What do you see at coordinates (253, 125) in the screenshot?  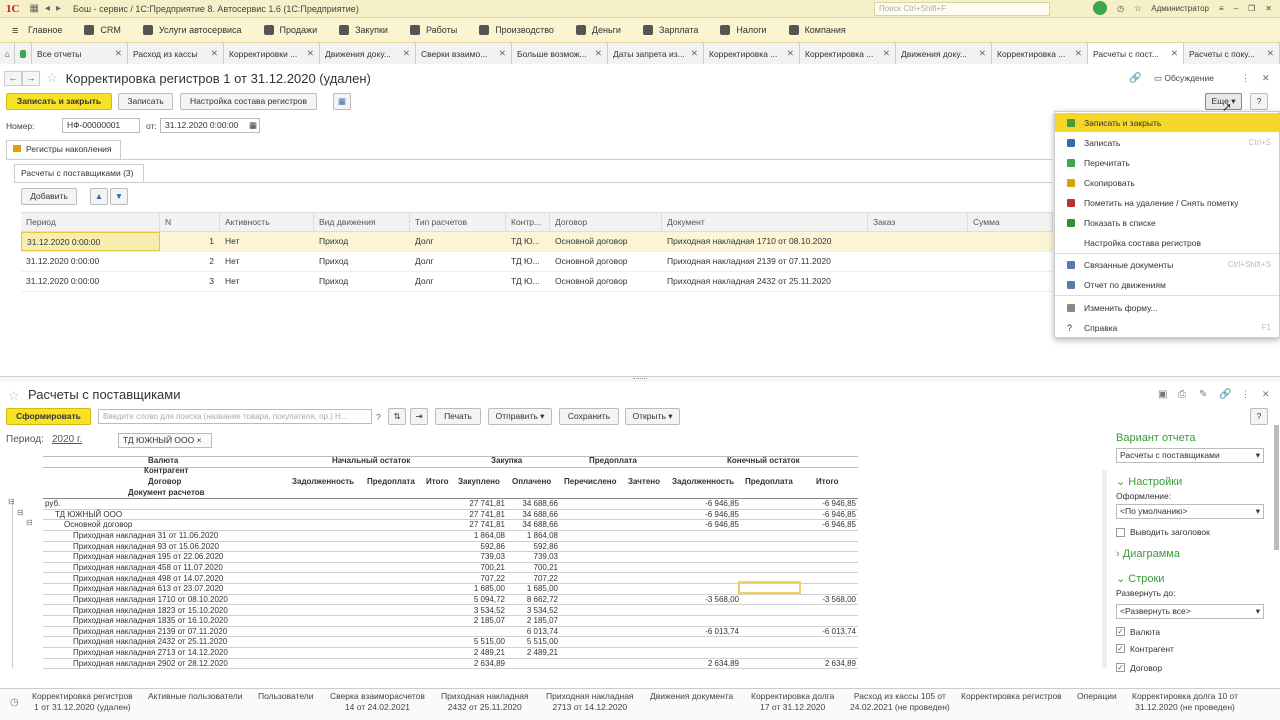 I see `calendar-icon: ▦` at bounding box center [253, 125].